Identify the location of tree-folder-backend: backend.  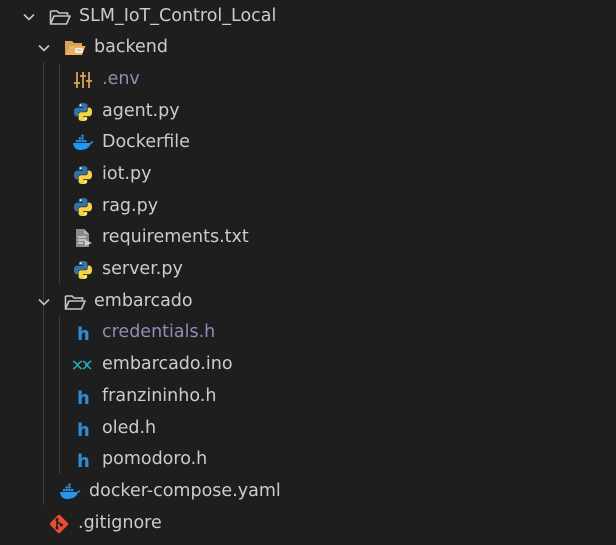
(308, 47).